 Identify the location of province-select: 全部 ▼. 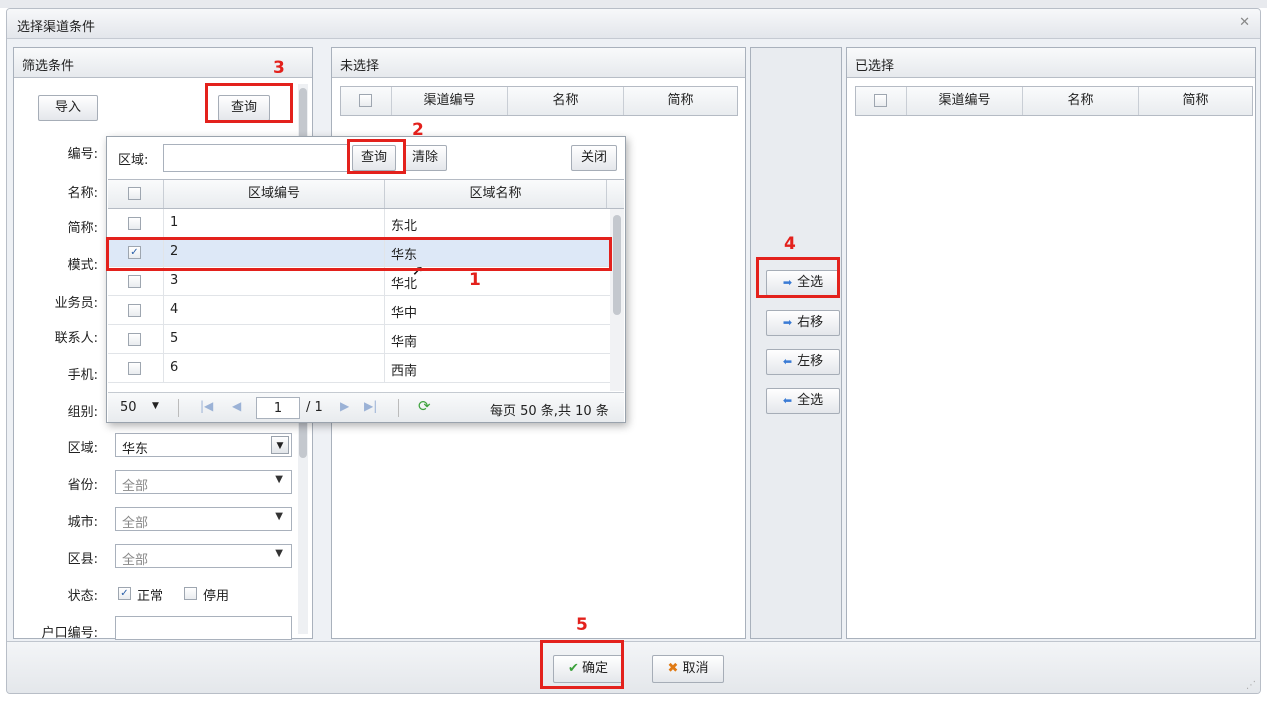
(203, 482).